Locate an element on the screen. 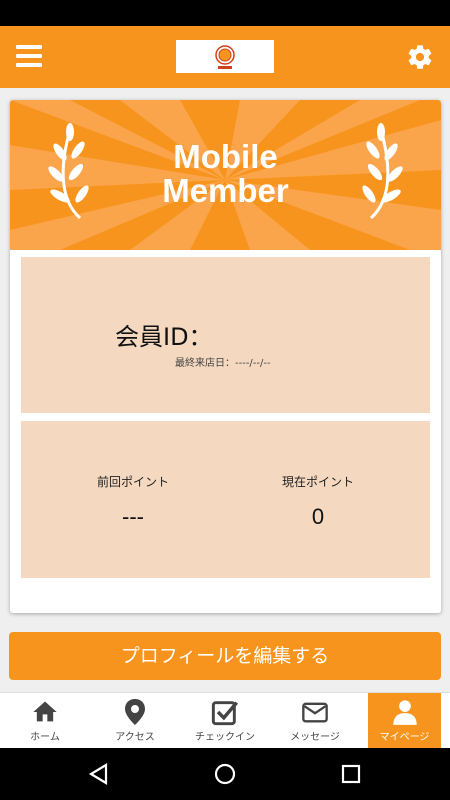  banner-title-line1: Mobile is located at coordinates (225, 156).